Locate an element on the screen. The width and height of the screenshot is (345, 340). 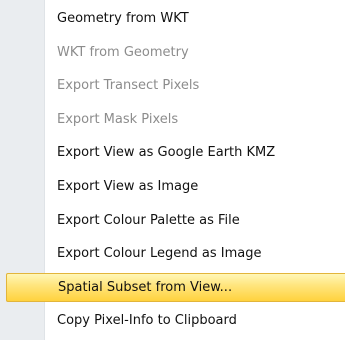
menu-item-export-colour-legend: Export Colour Legend as Image is located at coordinates (172, 254).